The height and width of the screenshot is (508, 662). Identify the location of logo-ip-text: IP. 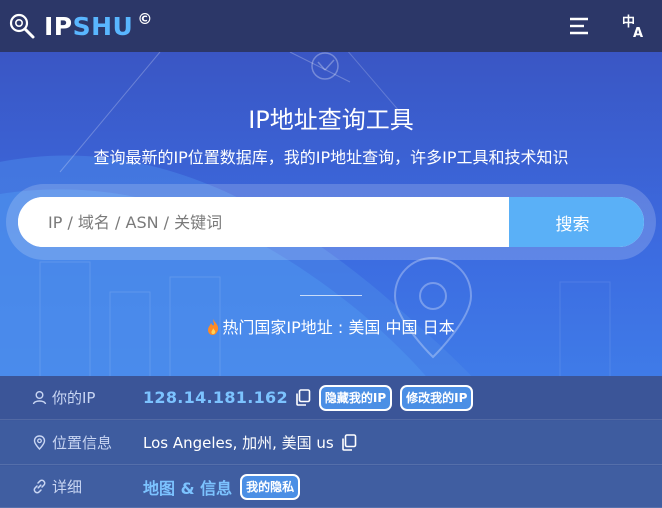
(58, 26).